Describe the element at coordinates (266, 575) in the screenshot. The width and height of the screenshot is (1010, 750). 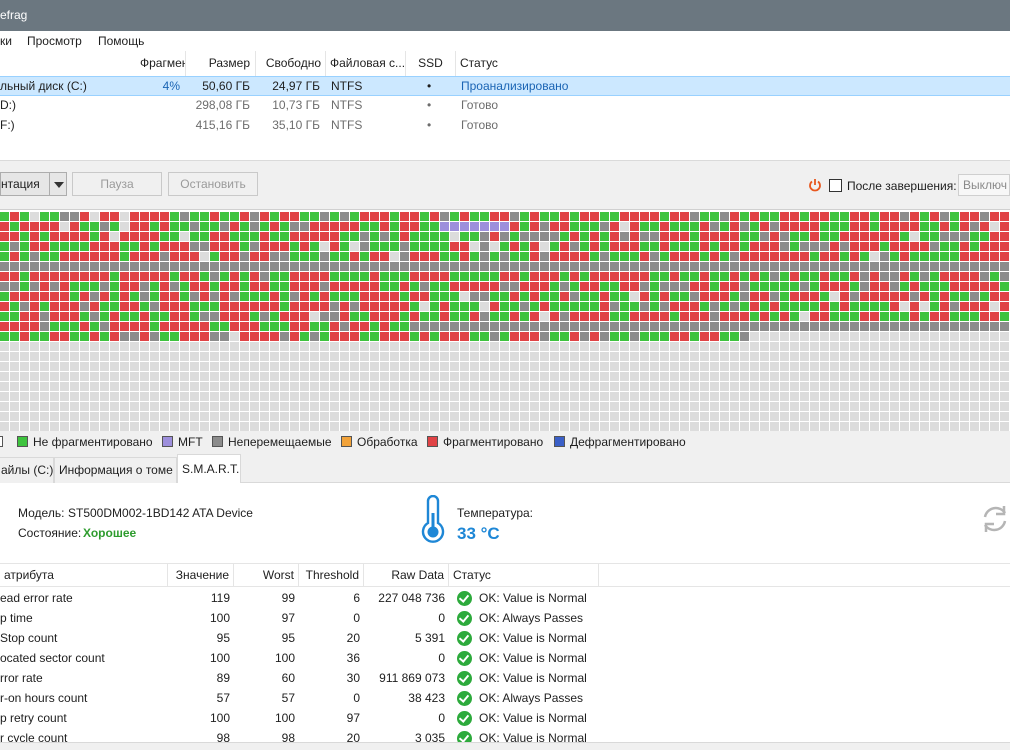
I see `col-worst: Worst` at that location.